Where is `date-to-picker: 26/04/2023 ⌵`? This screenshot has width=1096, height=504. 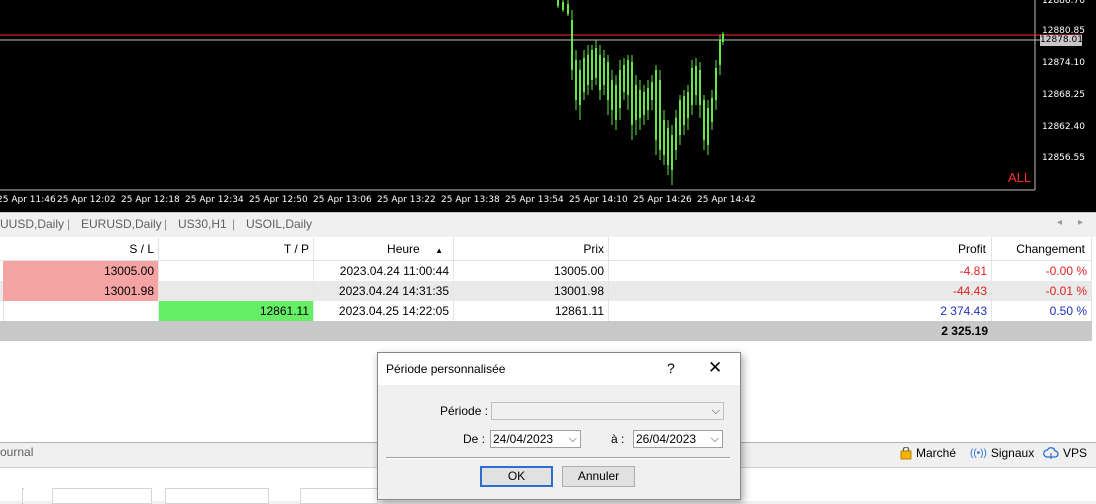
date-to-picker: 26/04/2023 ⌵ is located at coordinates (678, 439).